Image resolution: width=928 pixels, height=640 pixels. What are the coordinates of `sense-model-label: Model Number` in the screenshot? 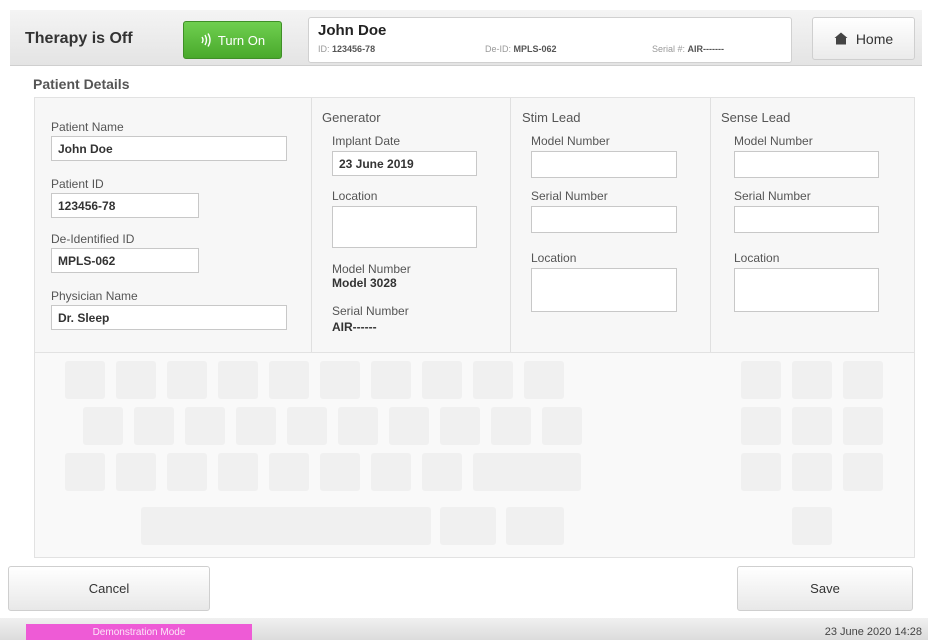 It's located at (773, 141).